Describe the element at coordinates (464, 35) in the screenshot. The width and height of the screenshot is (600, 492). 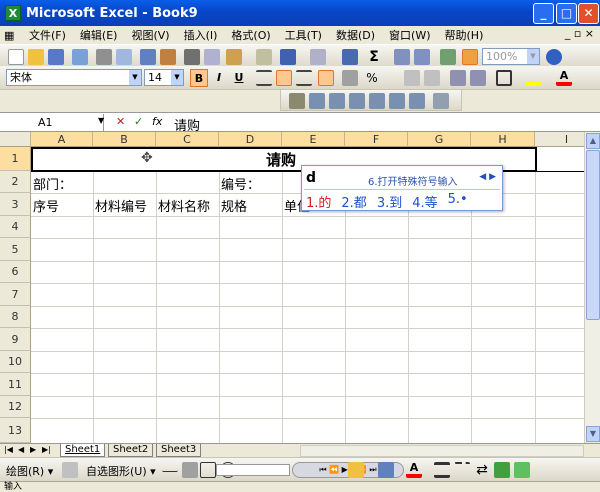
I see `menu-help: 帮助(H)` at that location.